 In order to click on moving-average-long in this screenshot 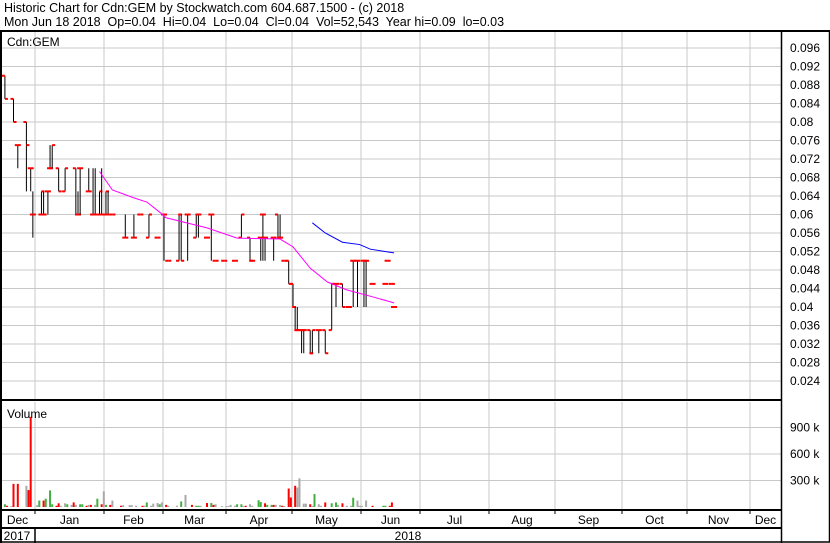, I will do `click(353, 238)`.